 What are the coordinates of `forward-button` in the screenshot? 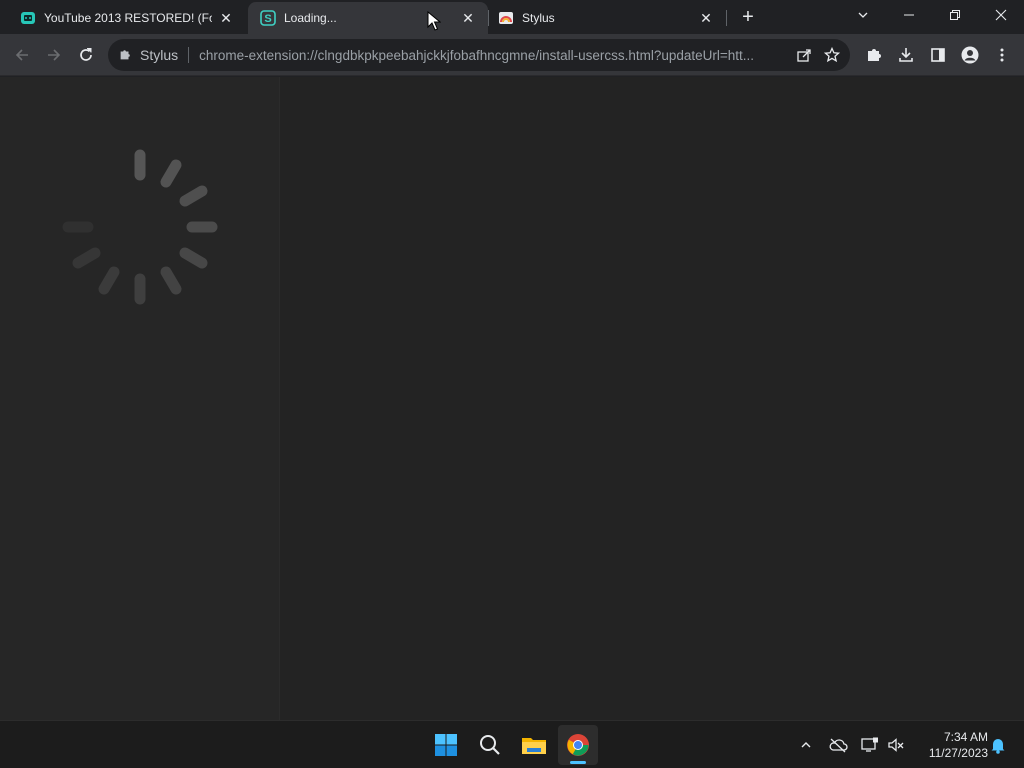 It's located at (54, 55).